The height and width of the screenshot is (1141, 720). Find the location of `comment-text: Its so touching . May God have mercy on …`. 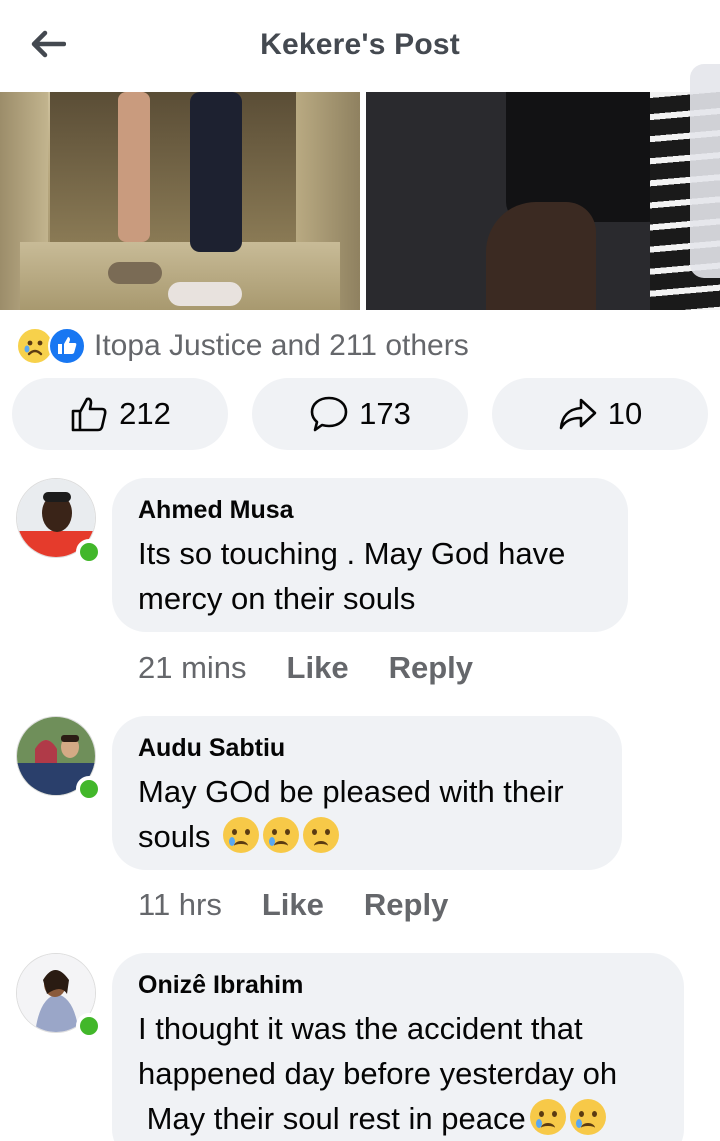

comment-text: Its so touching . May God have mercy on … is located at coordinates (370, 576).